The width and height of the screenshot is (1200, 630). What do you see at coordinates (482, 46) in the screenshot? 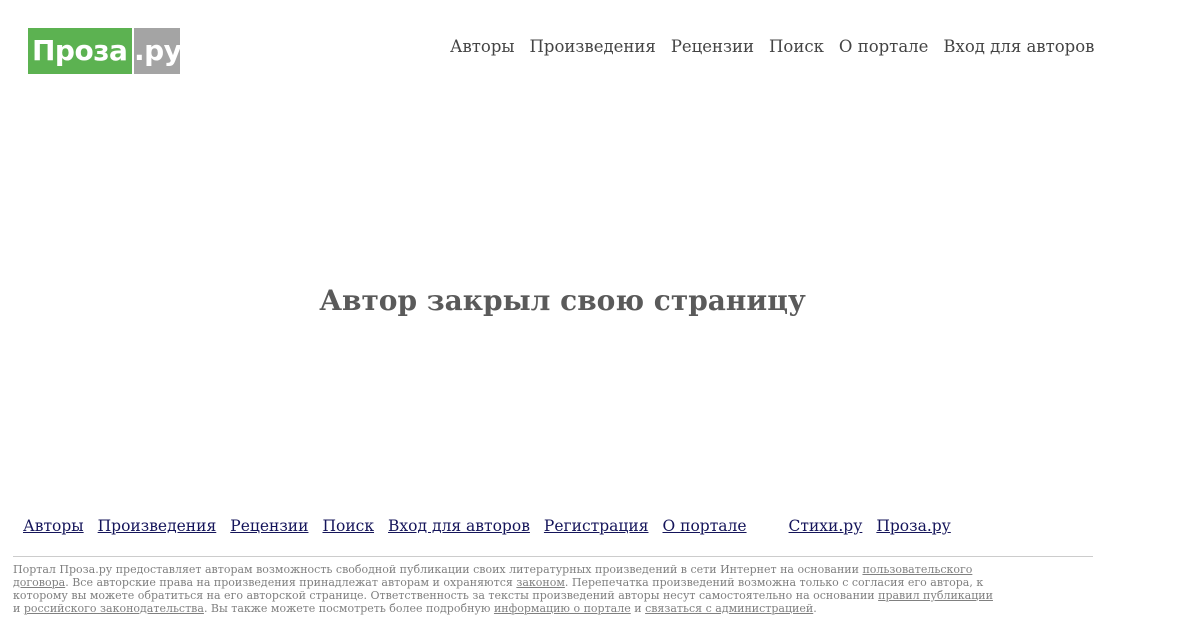
I see `top-nav-authors: Авторы` at bounding box center [482, 46].